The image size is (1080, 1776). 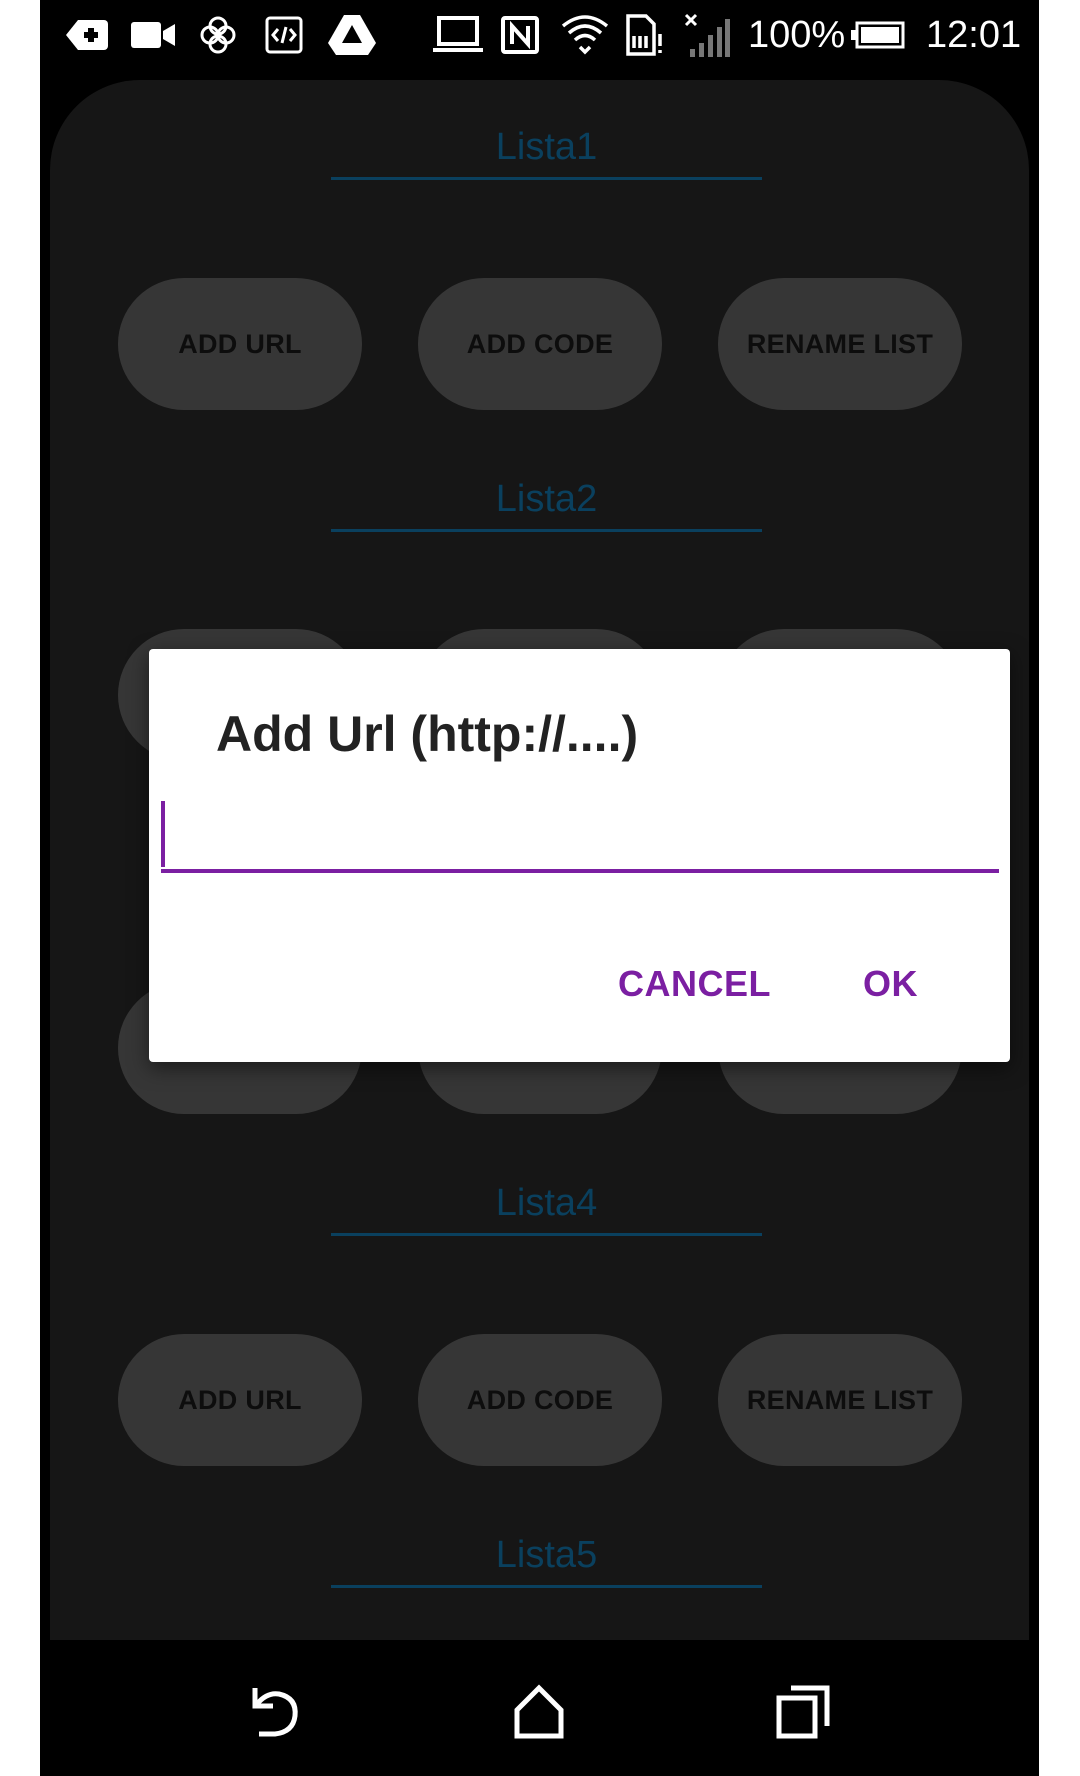 What do you see at coordinates (803, 1712) in the screenshot?
I see `recents-icon` at bounding box center [803, 1712].